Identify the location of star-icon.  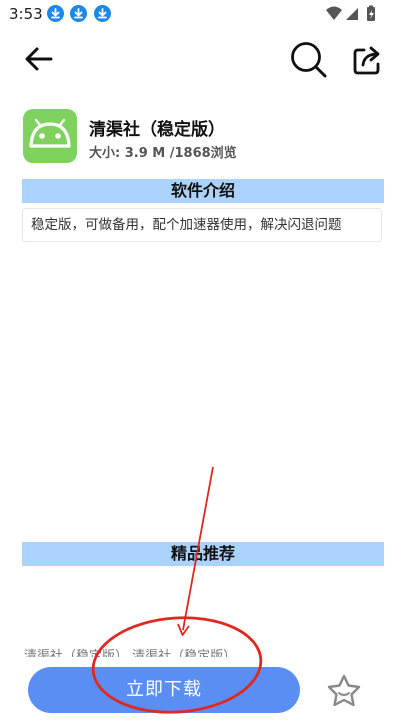
(344, 691).